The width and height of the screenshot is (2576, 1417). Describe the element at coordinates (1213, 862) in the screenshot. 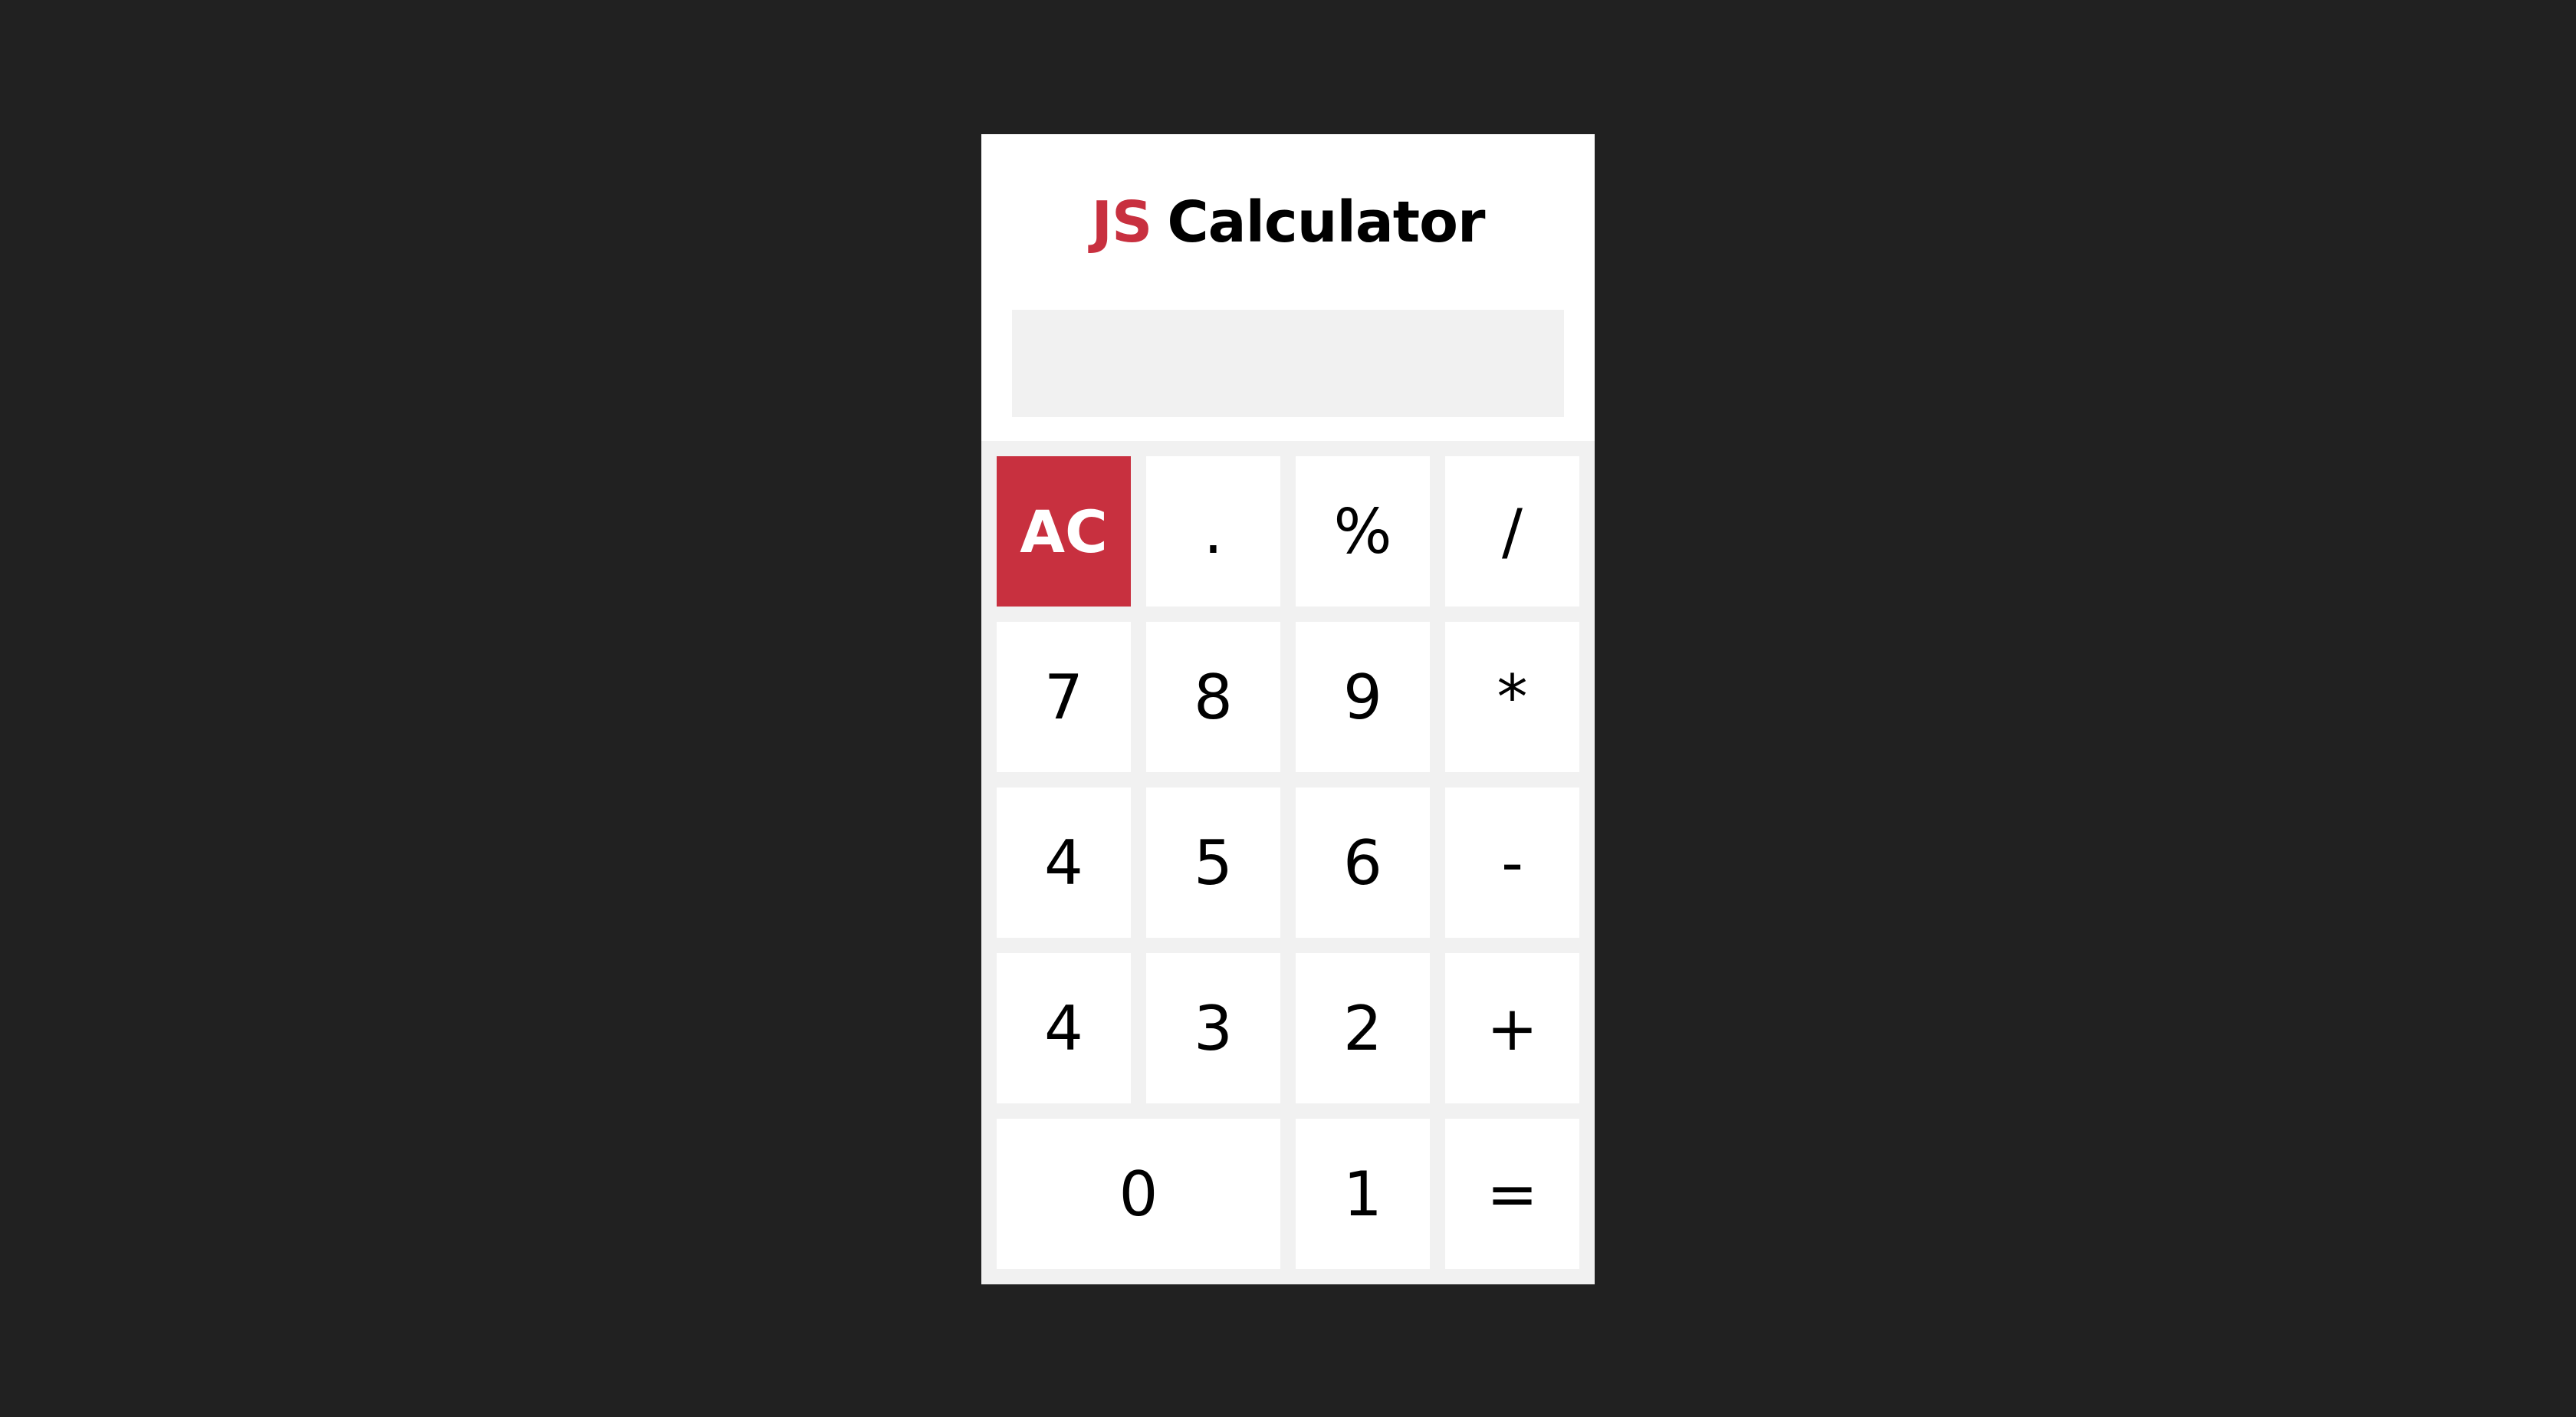

I see `digit-5-button: 5` at that location.